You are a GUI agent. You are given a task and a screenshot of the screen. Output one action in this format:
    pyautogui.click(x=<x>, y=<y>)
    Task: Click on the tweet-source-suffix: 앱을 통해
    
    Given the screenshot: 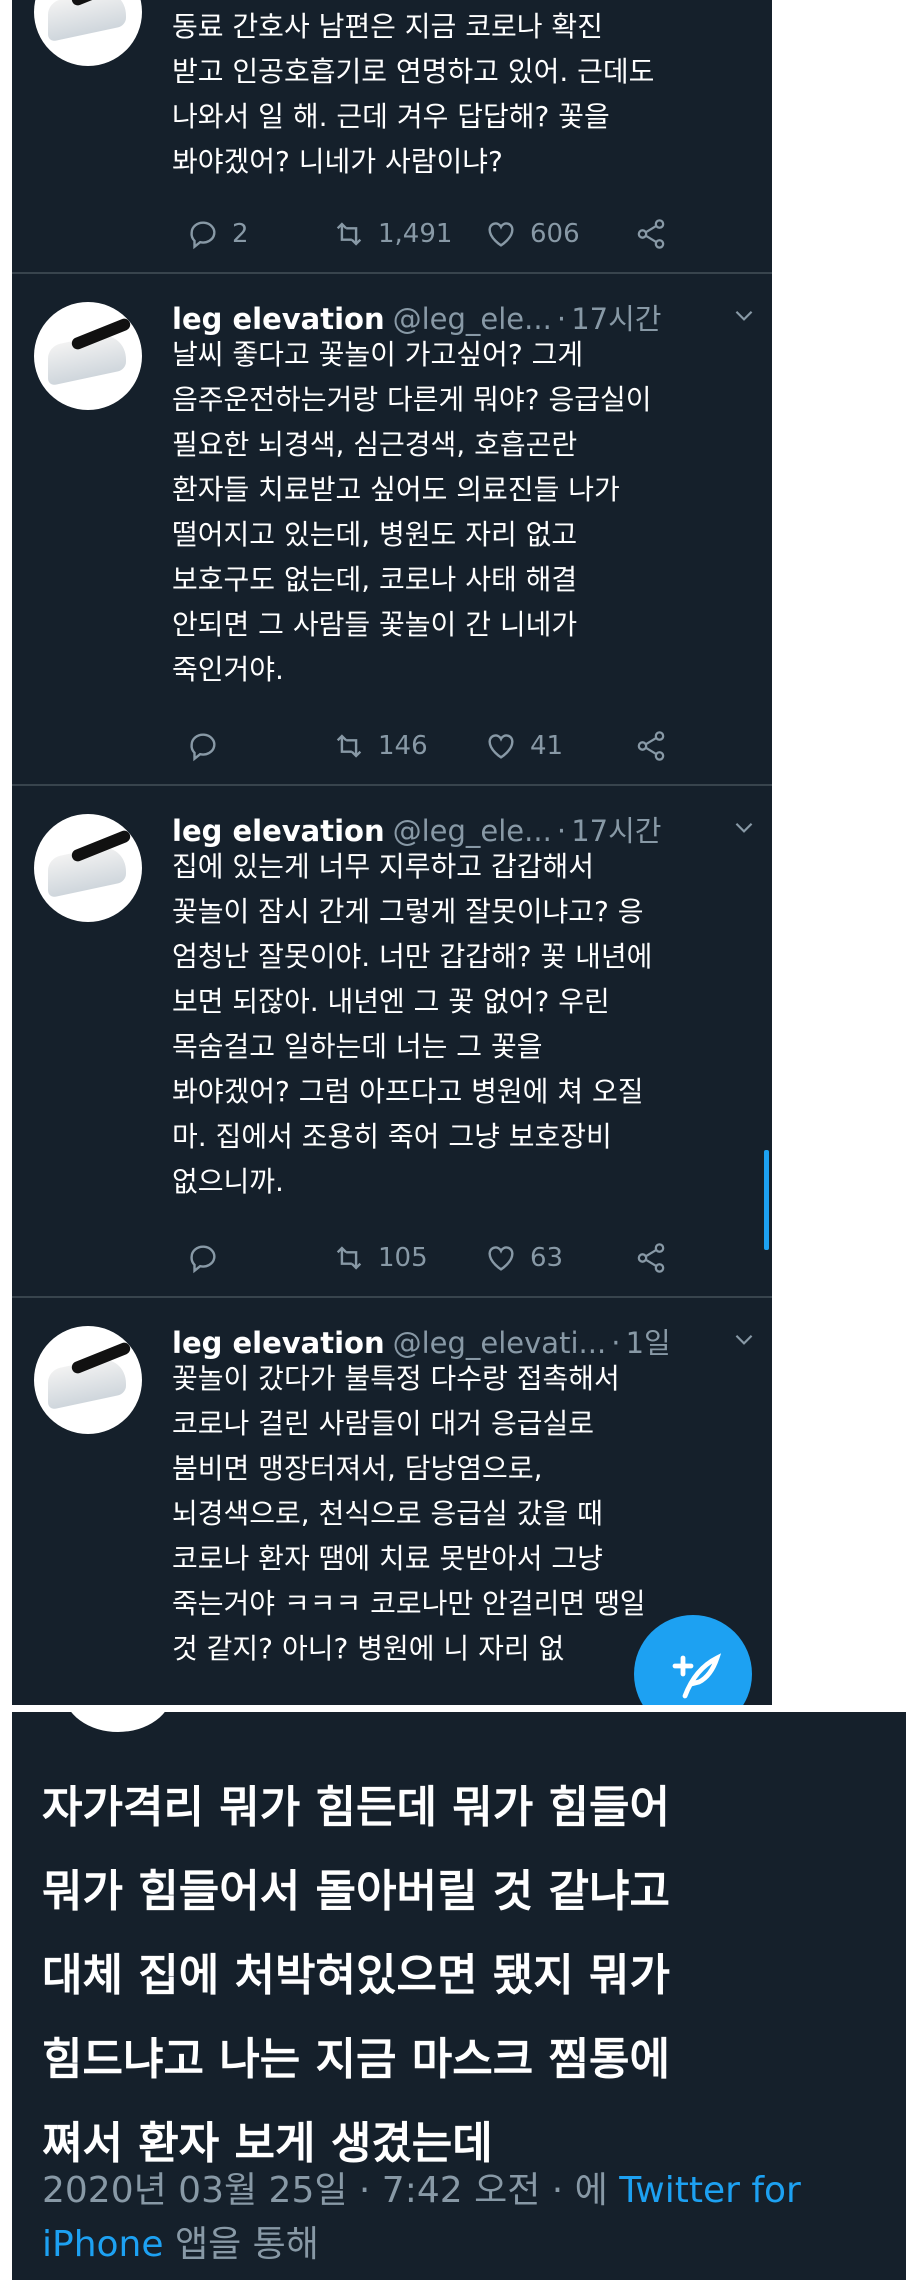 What is the action you would take?
    pyautogui.click(x=246, y=2244)
    